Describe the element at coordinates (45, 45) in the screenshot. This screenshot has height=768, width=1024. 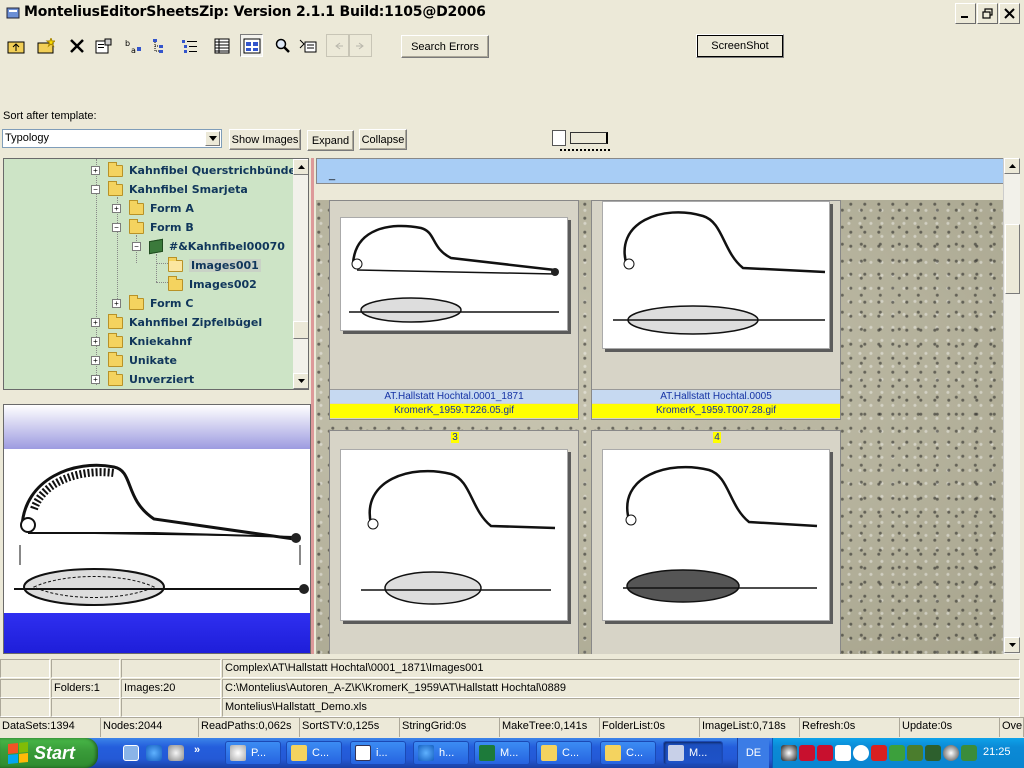
I see `new-folder-button` at that location.